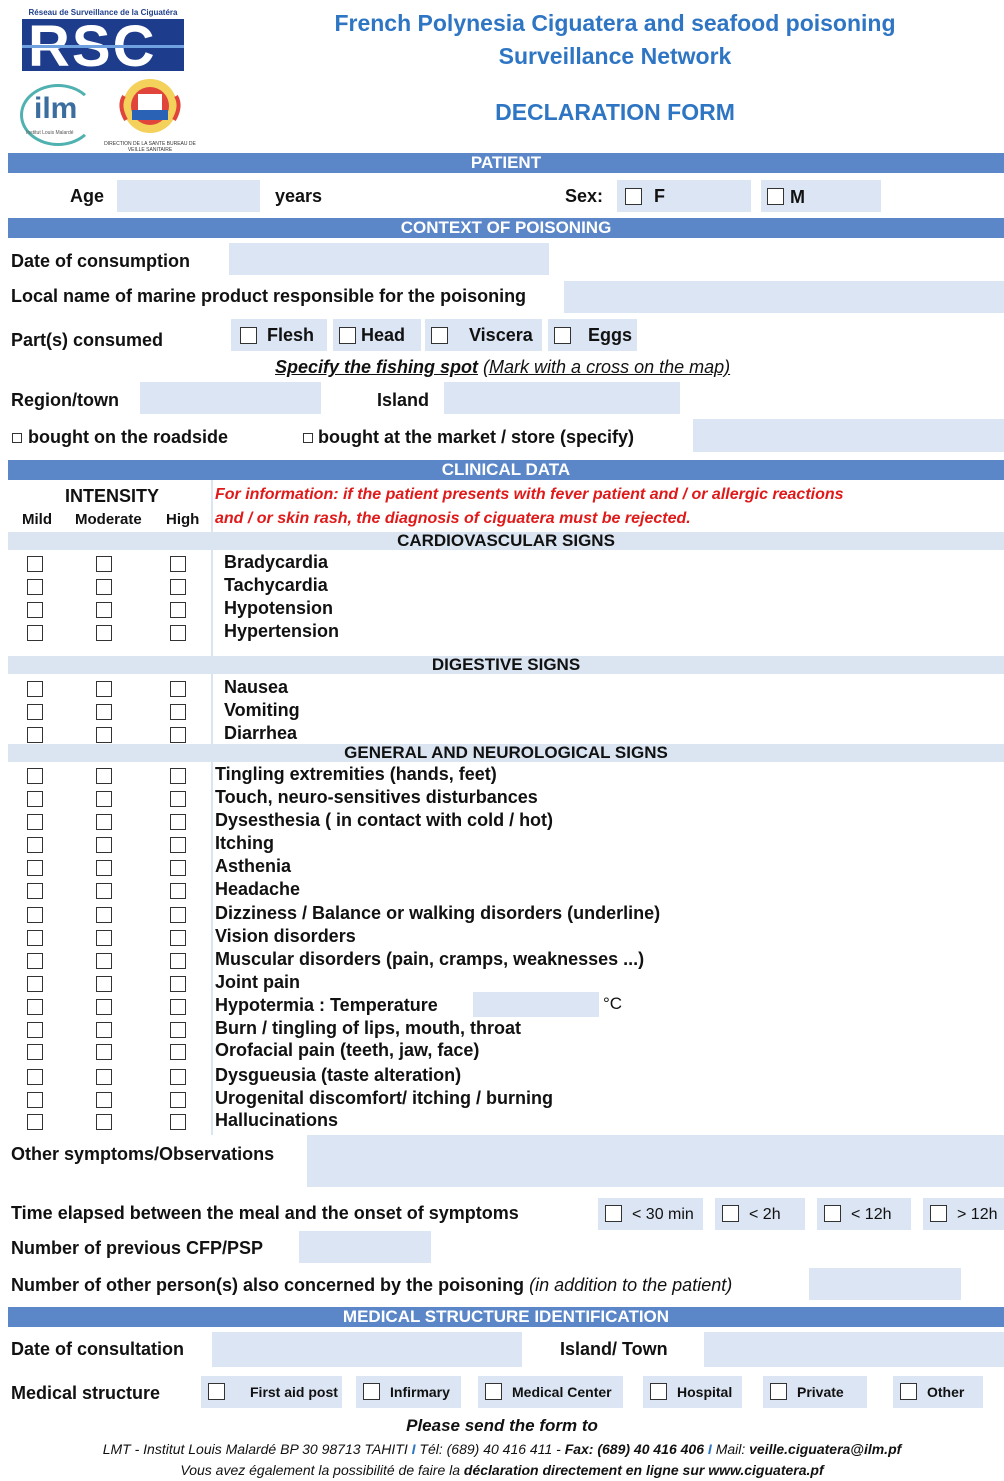 This screenshot has width=1004, height=1481. What do you see at coordinates (188, 196) in the screenshot?
I see `age-field` at bounding box center [188, 196].